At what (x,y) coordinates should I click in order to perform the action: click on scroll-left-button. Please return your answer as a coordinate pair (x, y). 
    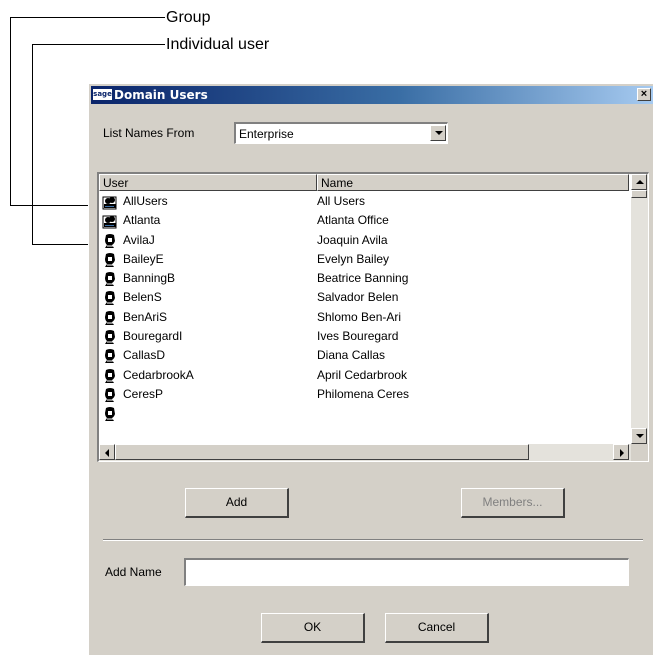
    Looking at the image, I should click on (107, 452).